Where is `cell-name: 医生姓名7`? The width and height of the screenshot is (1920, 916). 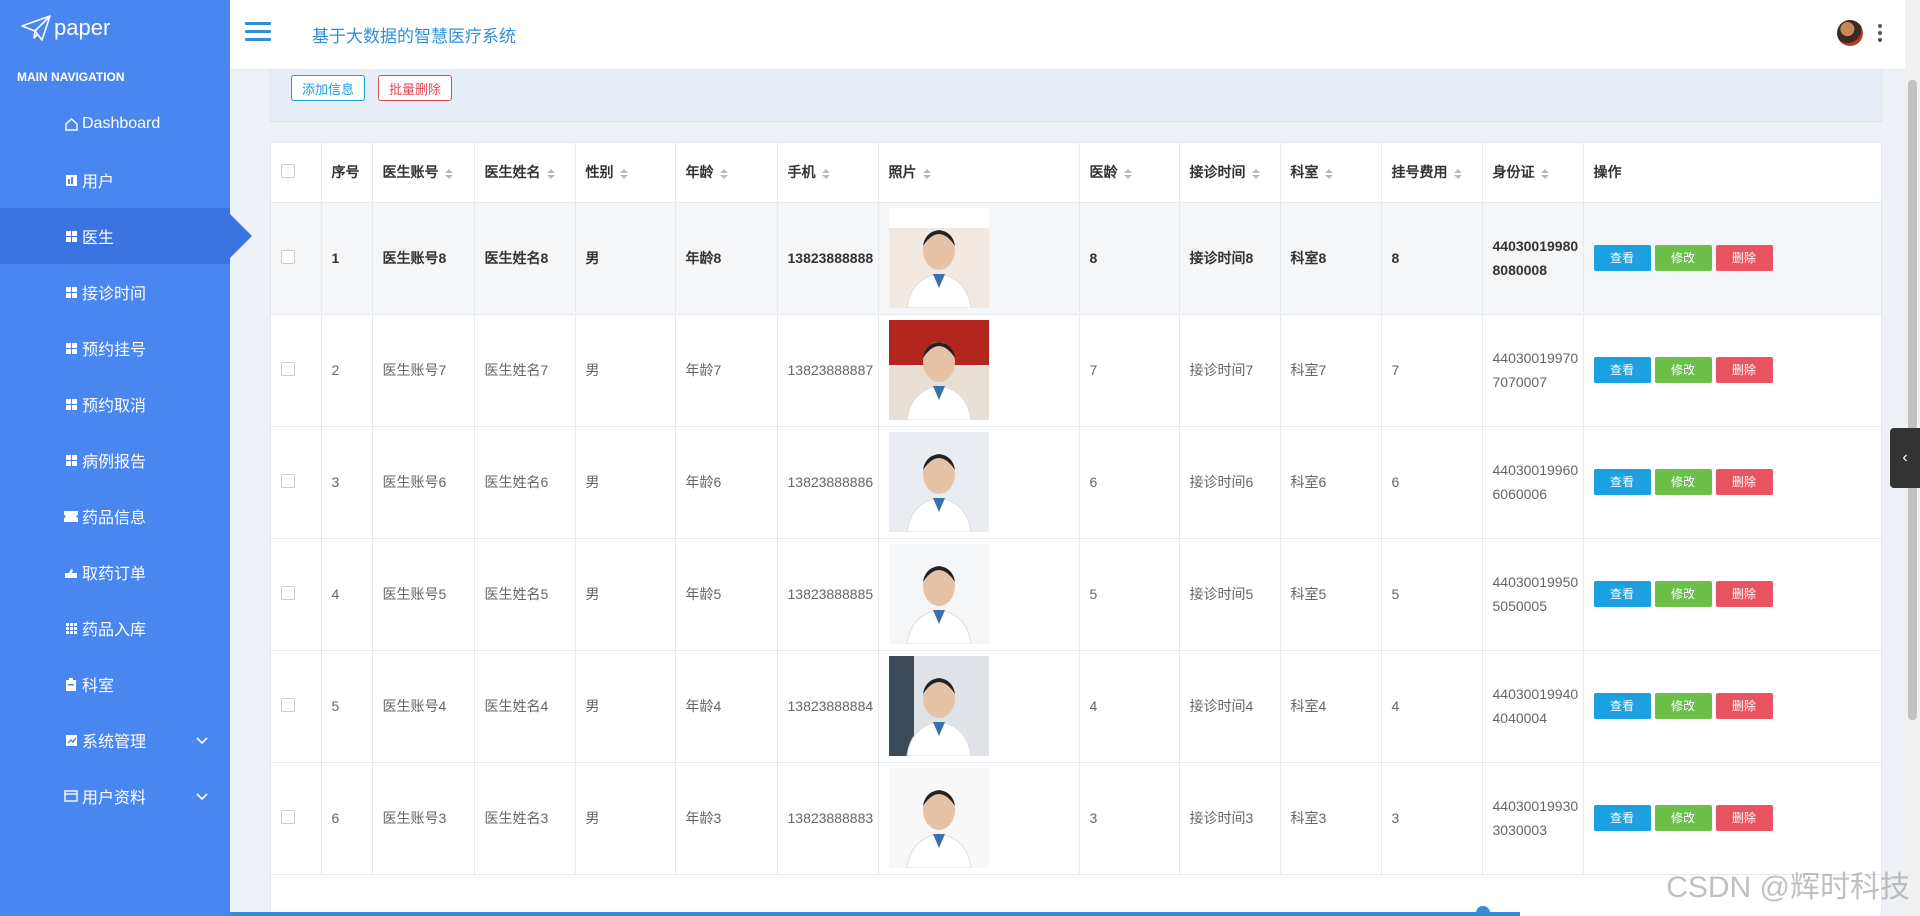 cell-name: 医生姓名7 is located at coordinates (525, 370).